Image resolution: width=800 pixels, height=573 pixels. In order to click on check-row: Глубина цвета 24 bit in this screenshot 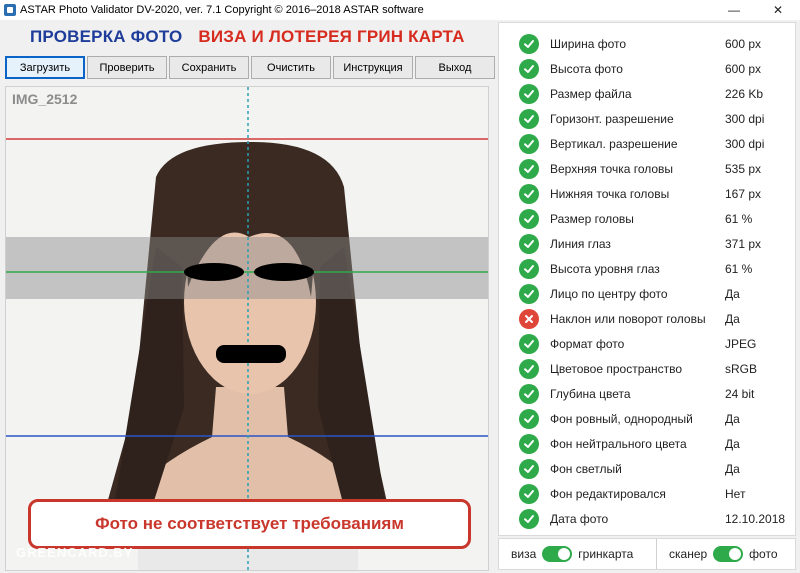, I will do `click(647, 393)`.